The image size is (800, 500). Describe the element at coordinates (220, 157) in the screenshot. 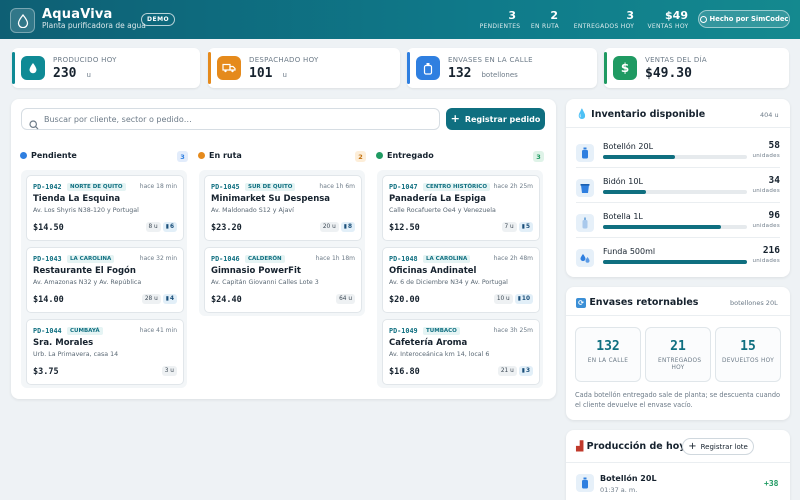

I see `column-header-en-route: En ruta` at that location.